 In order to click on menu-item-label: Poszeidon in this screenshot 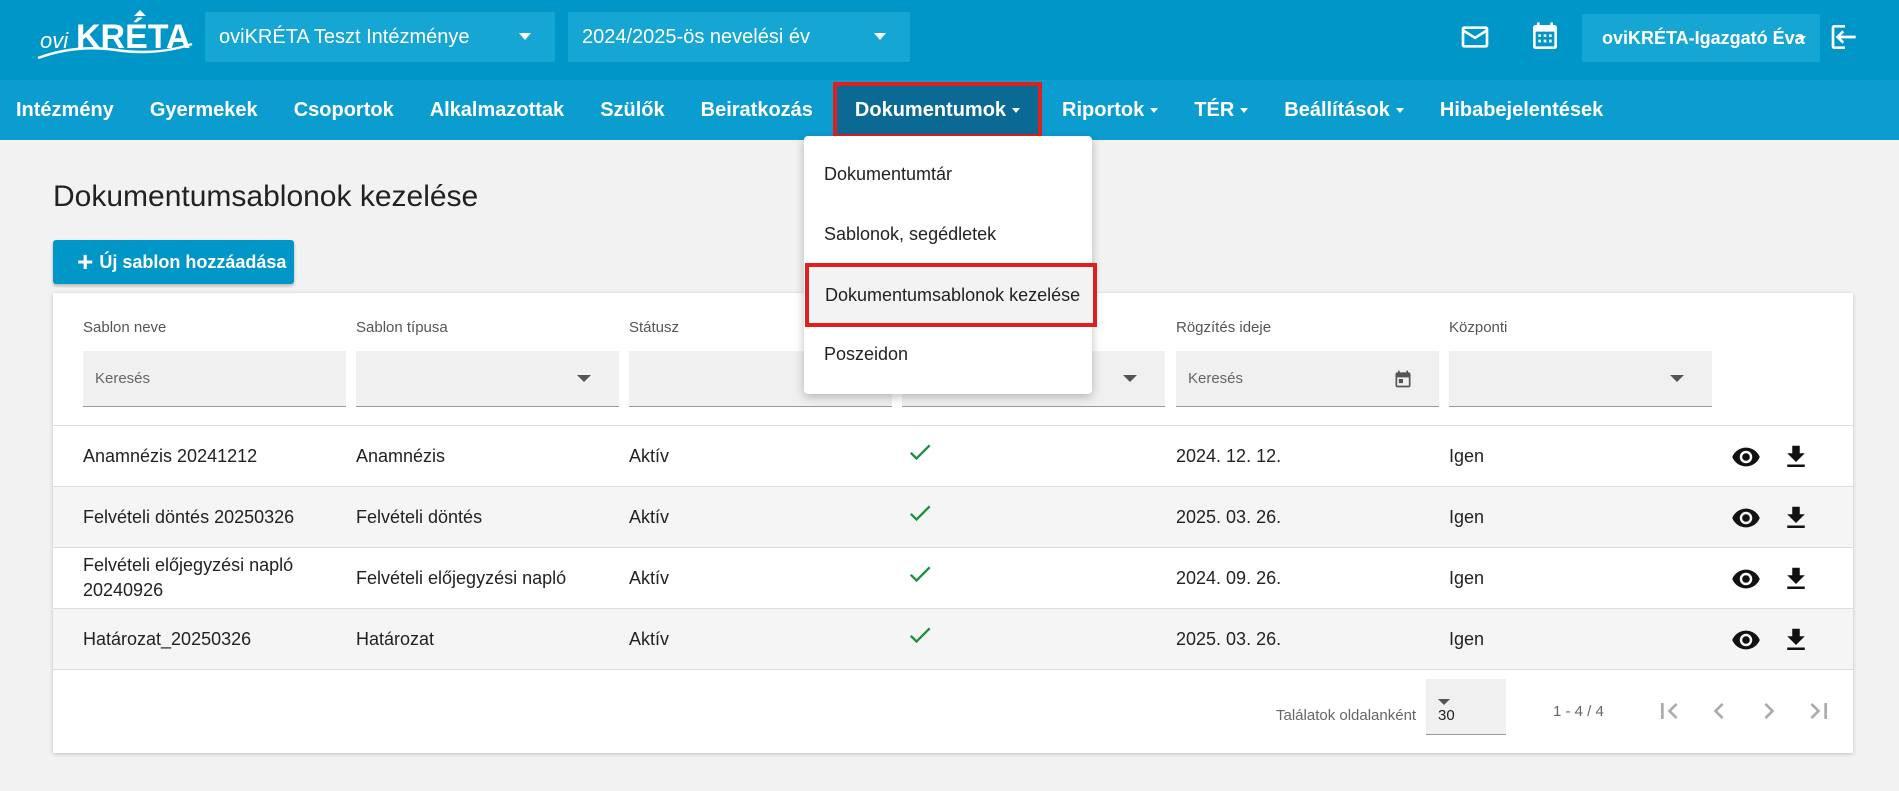, I will do `click(866, 353)`.